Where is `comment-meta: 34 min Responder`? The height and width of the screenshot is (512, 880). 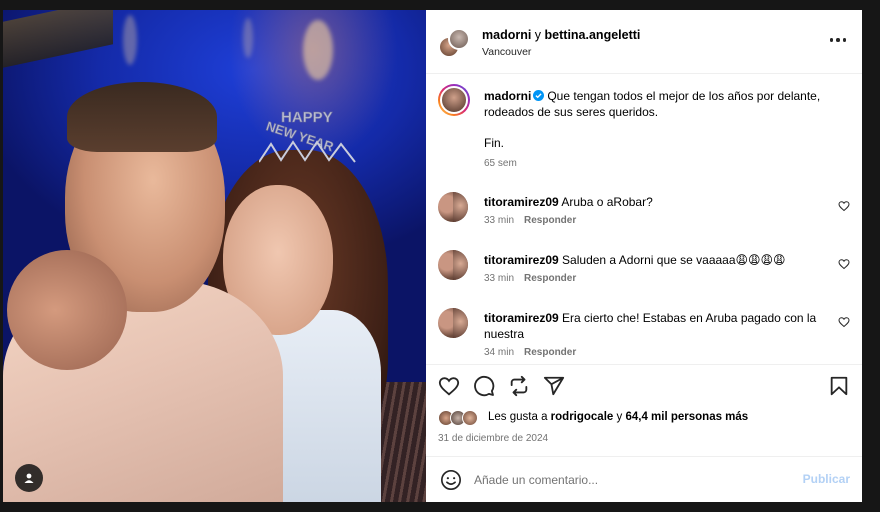
comment-meta: 34 min Responder is located at coordinates (530, 352).